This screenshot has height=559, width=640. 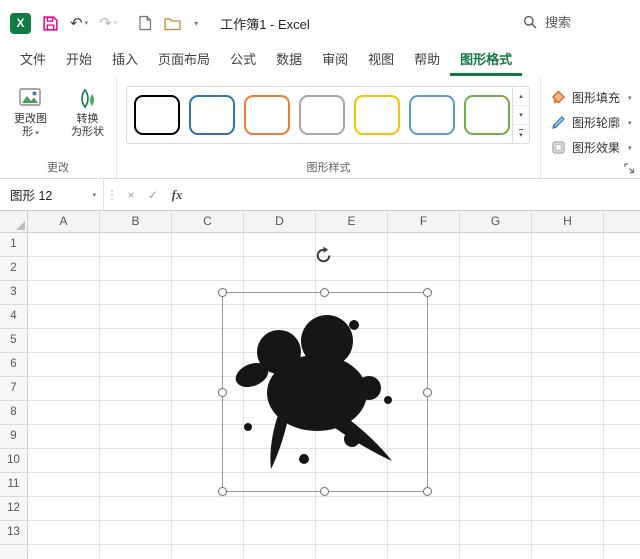 I want to click on rotate-handle, so click(x=323, y=255).